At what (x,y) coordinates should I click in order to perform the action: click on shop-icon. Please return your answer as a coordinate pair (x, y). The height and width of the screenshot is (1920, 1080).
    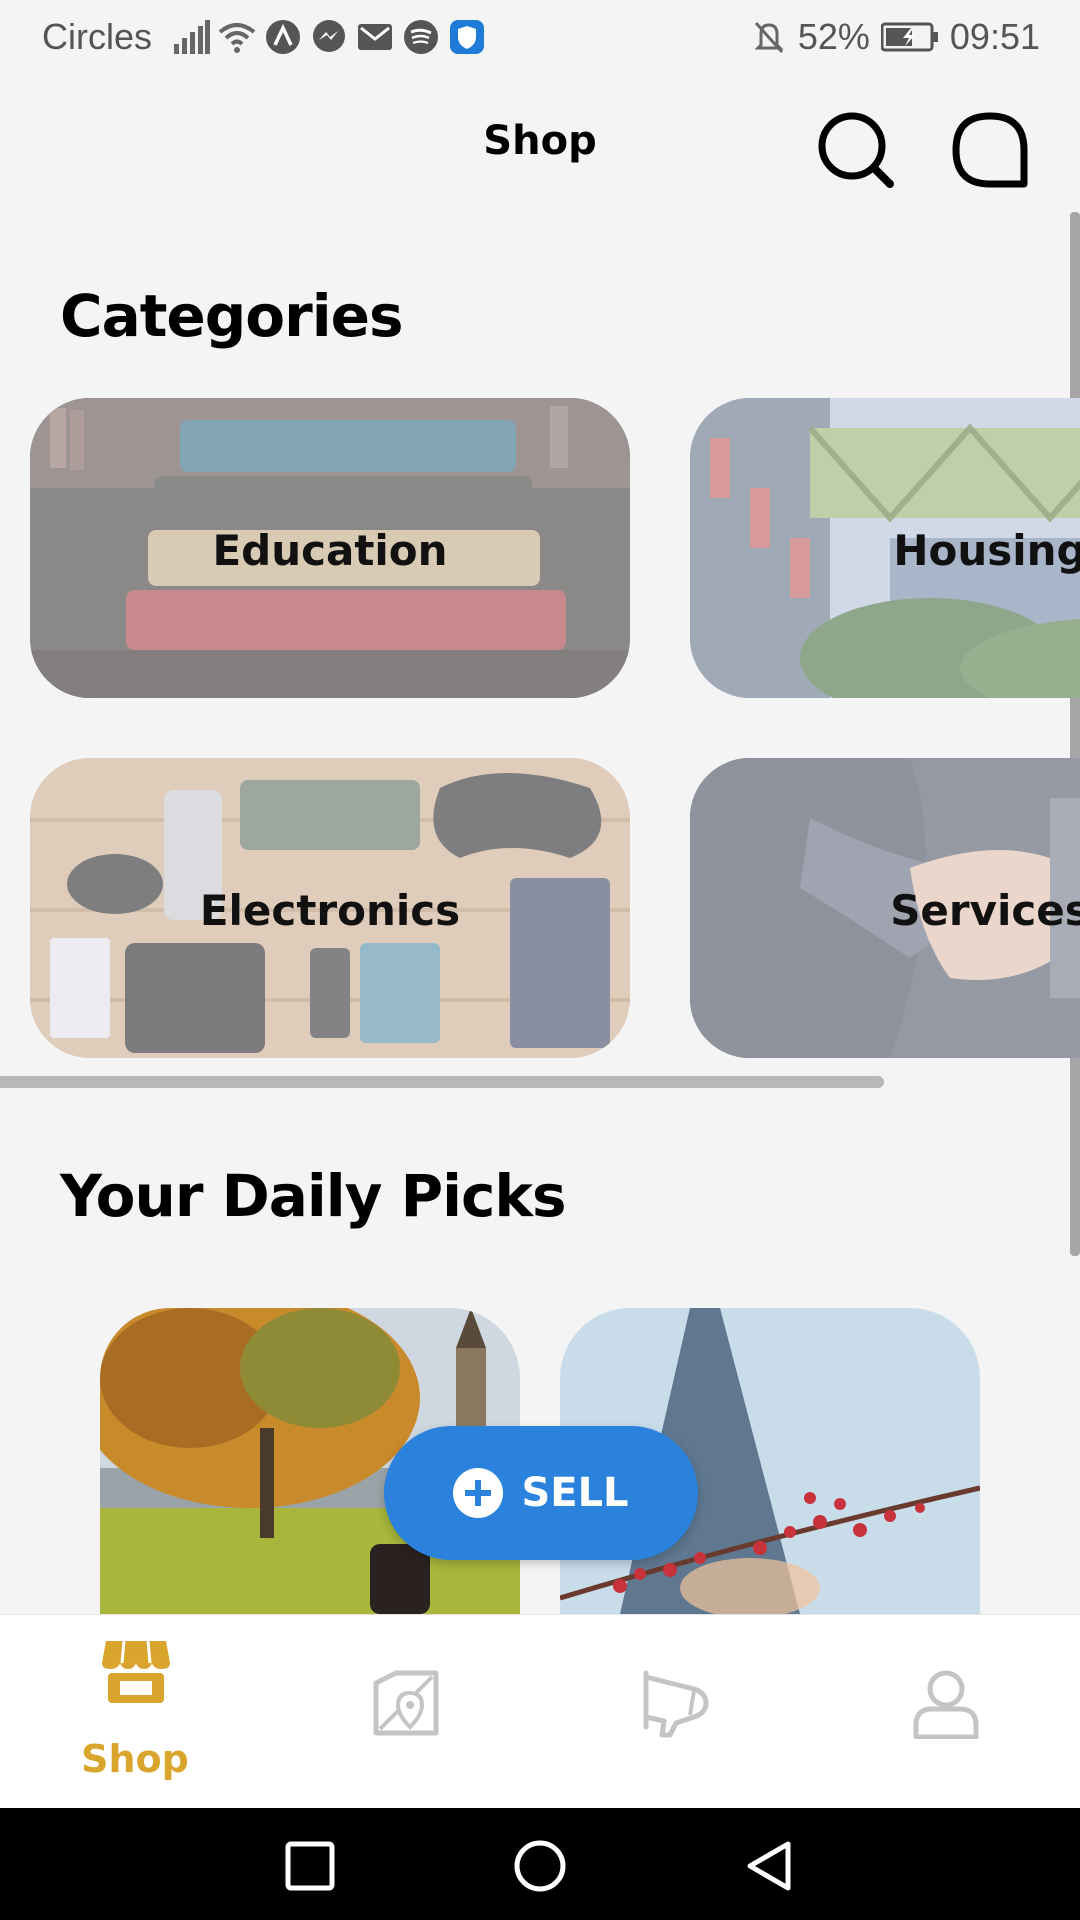
    Looking at the image, I should click on (136, 1671).